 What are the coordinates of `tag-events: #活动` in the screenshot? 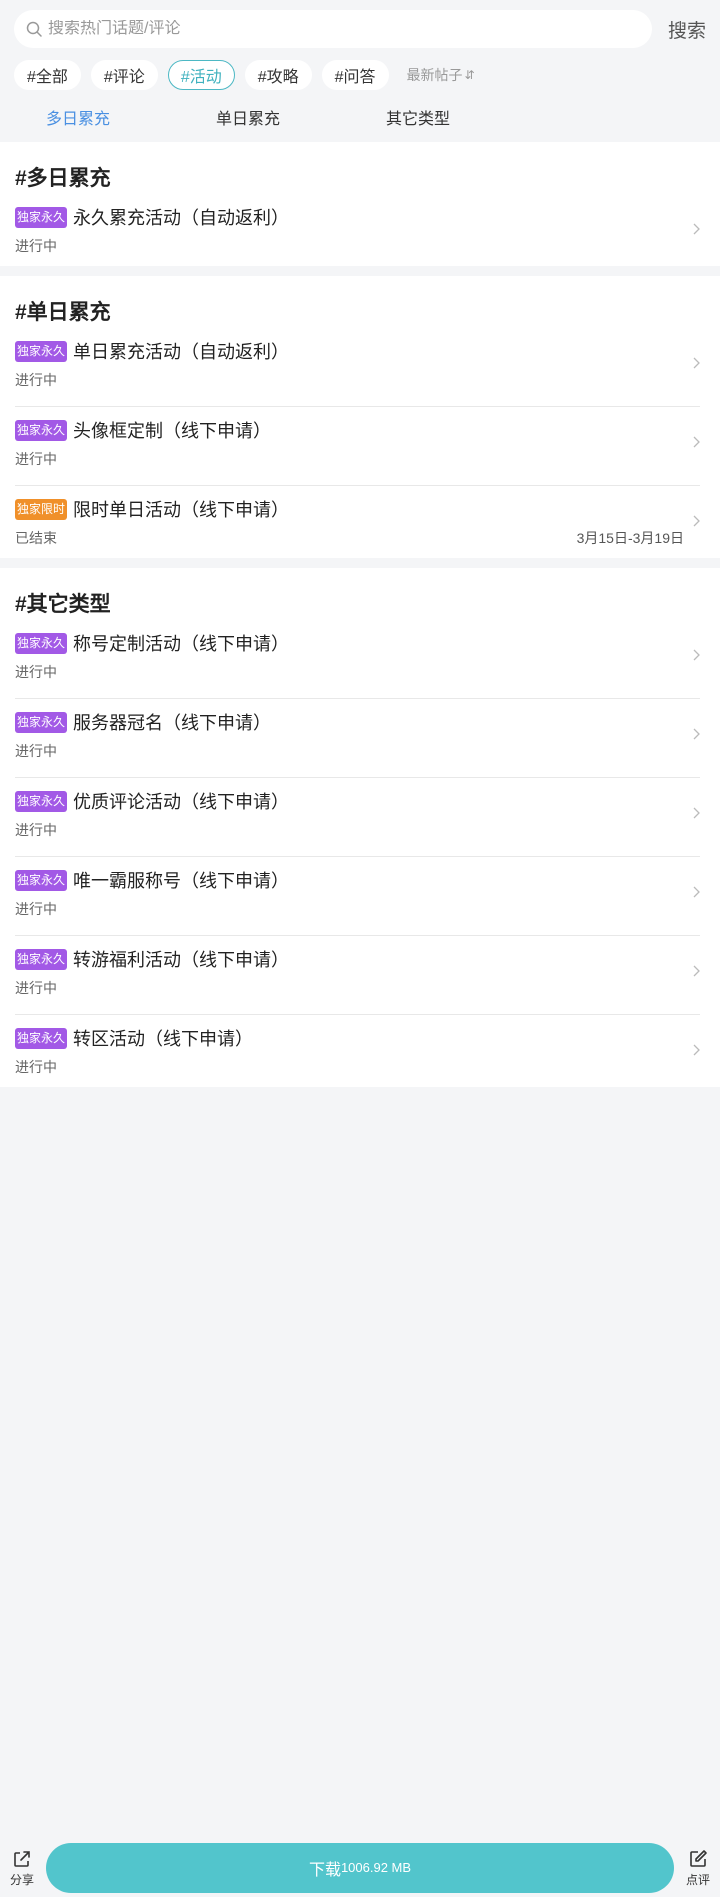 It's located at (201, 75).